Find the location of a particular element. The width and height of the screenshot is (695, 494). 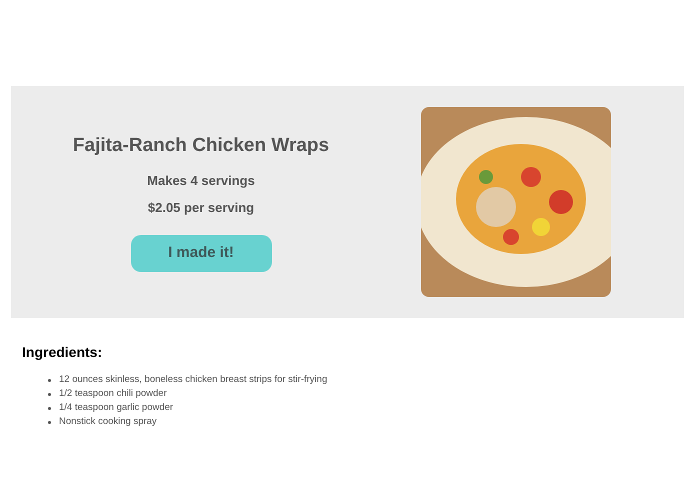

ingredient-text: 12 ounces skinless, boneless chicken breast strips for stir-frying is located at coordinates (193, 379).